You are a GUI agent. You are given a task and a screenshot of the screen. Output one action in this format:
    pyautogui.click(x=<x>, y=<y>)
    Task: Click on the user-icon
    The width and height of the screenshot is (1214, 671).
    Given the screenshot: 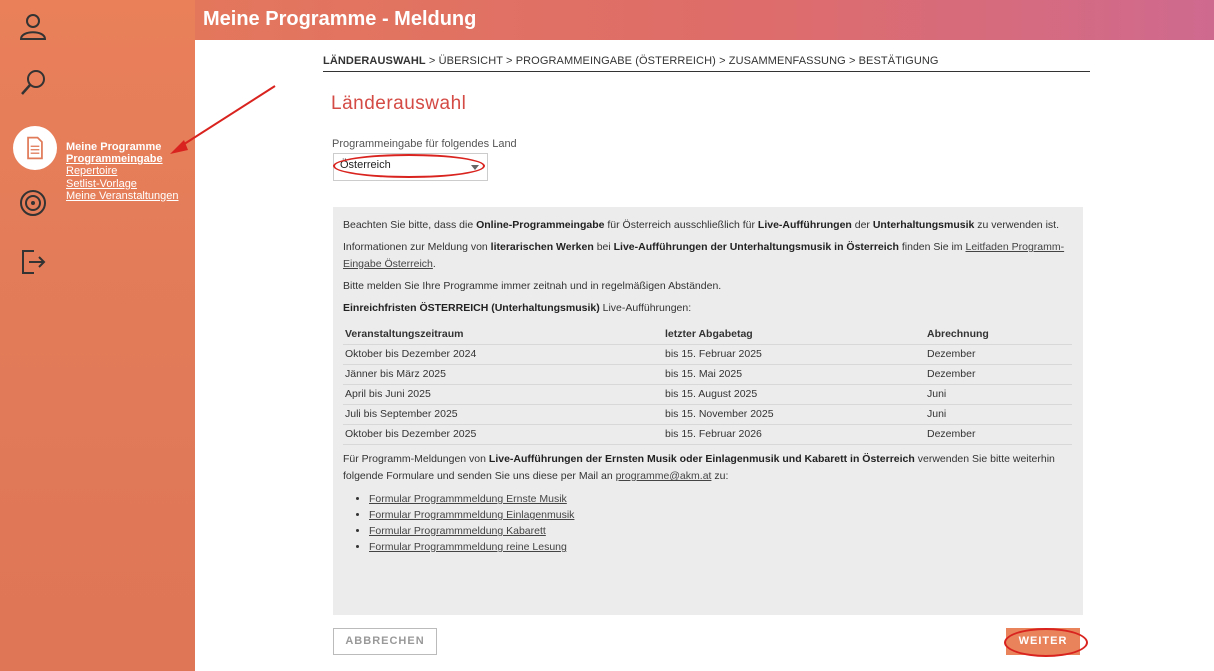 What is the action you would take?
    pyautogui.click(x=33, y=27)
    